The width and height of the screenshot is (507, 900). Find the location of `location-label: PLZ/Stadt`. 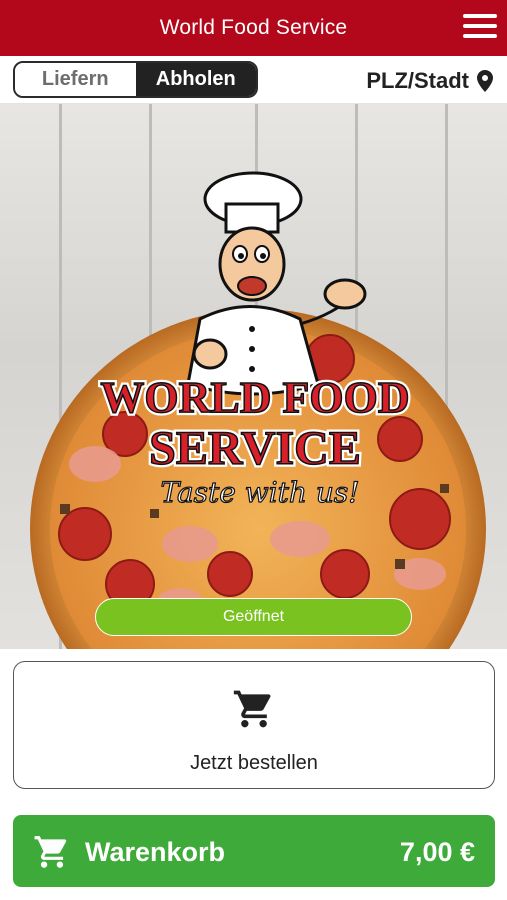

location-label: PLZ/Stadt is located at coordinates (417, 80).